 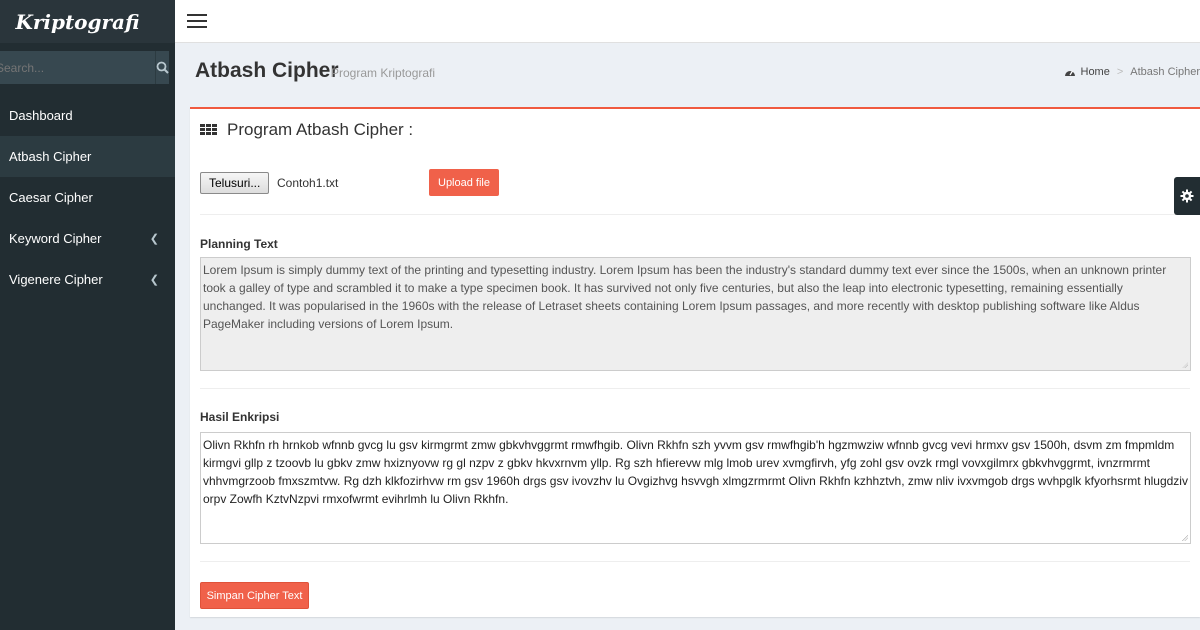 What do you see at coordinates (1165, 72) in the screenshot?
I see `breadcrumb-current: Atbash Cipher` at bounding box center [1165, 72].